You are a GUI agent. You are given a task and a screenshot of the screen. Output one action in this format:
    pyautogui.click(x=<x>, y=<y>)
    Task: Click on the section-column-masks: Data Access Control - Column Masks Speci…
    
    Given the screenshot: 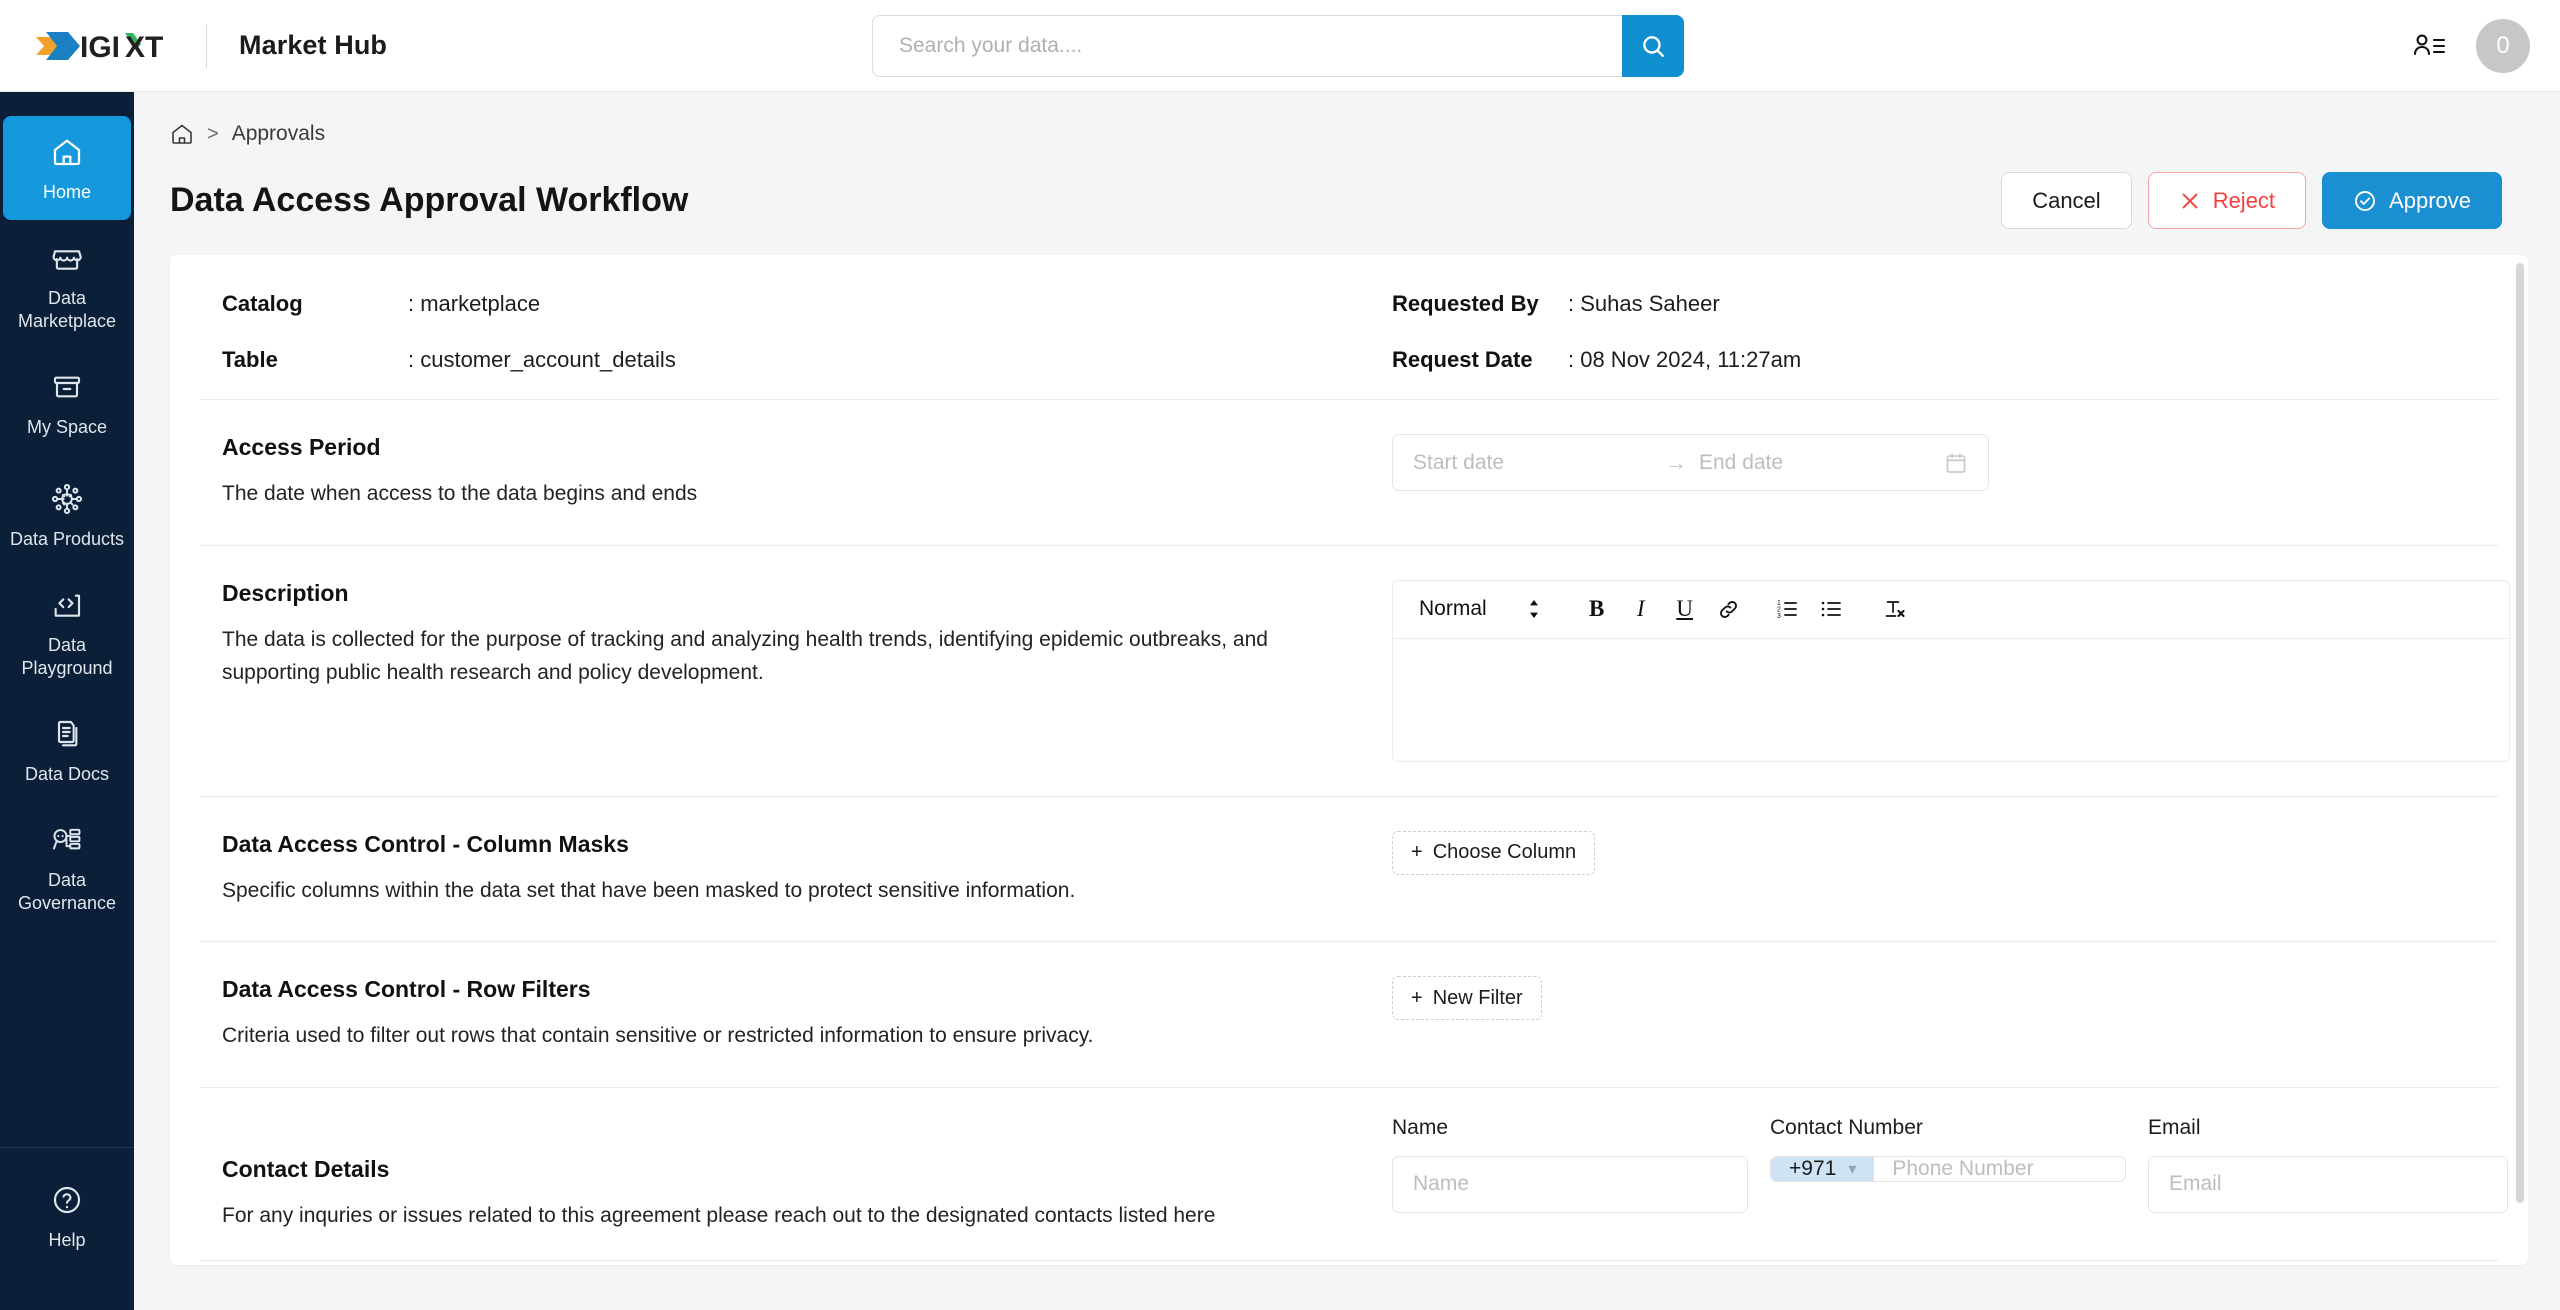 What is the action you would take?
    pyautogui.click(x=1349, y=869)
    